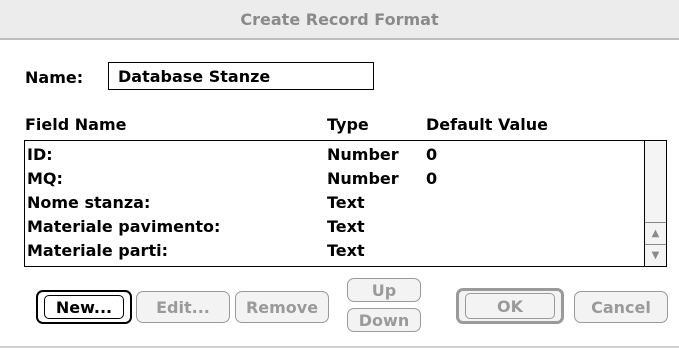  I want to click on field-row: MQ: Number 0, so click(334, 179).